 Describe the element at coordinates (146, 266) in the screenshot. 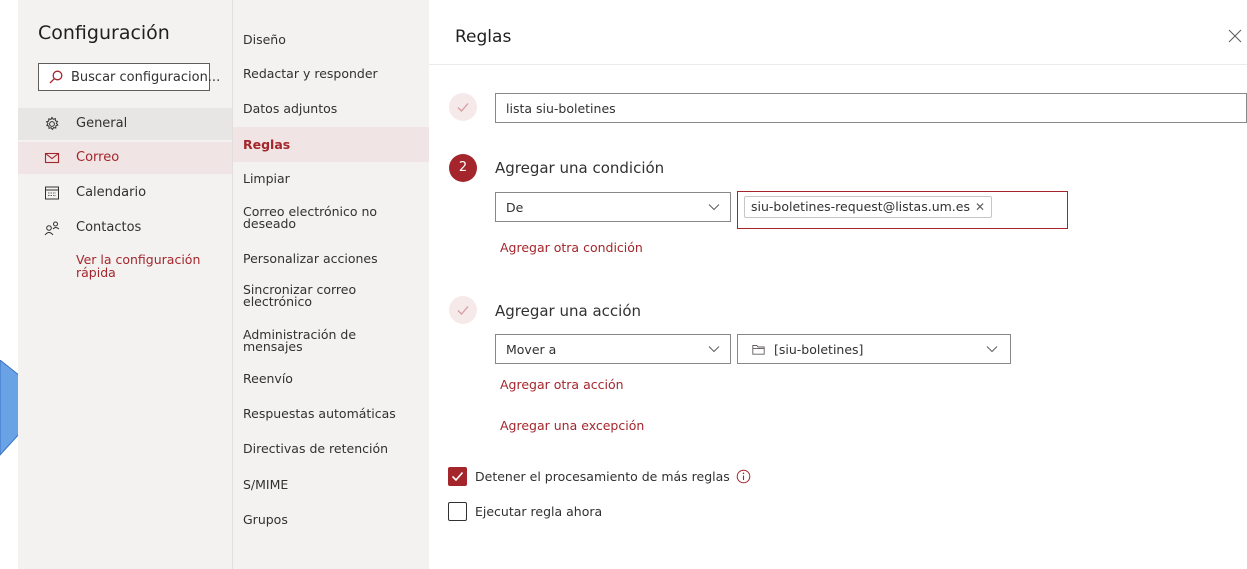

I see `quick-settings-link: Ver la configuración rápida` at that location.